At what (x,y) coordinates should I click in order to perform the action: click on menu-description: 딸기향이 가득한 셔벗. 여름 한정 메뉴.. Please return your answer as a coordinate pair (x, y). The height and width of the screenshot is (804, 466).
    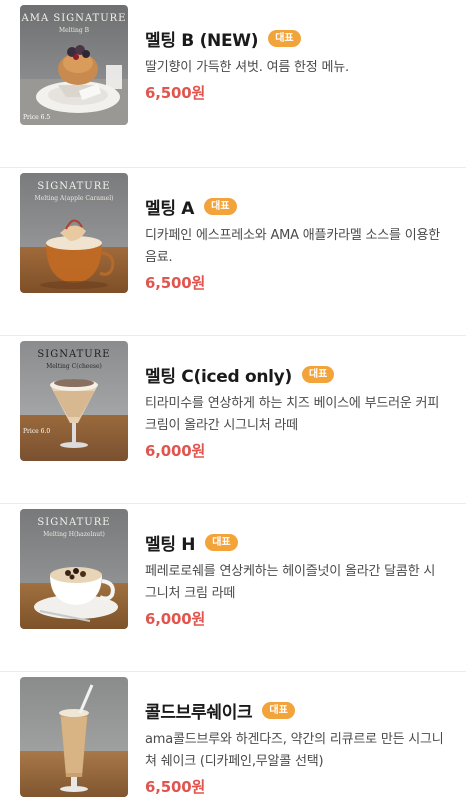
    Looking at the image, I should click on (247, 67).